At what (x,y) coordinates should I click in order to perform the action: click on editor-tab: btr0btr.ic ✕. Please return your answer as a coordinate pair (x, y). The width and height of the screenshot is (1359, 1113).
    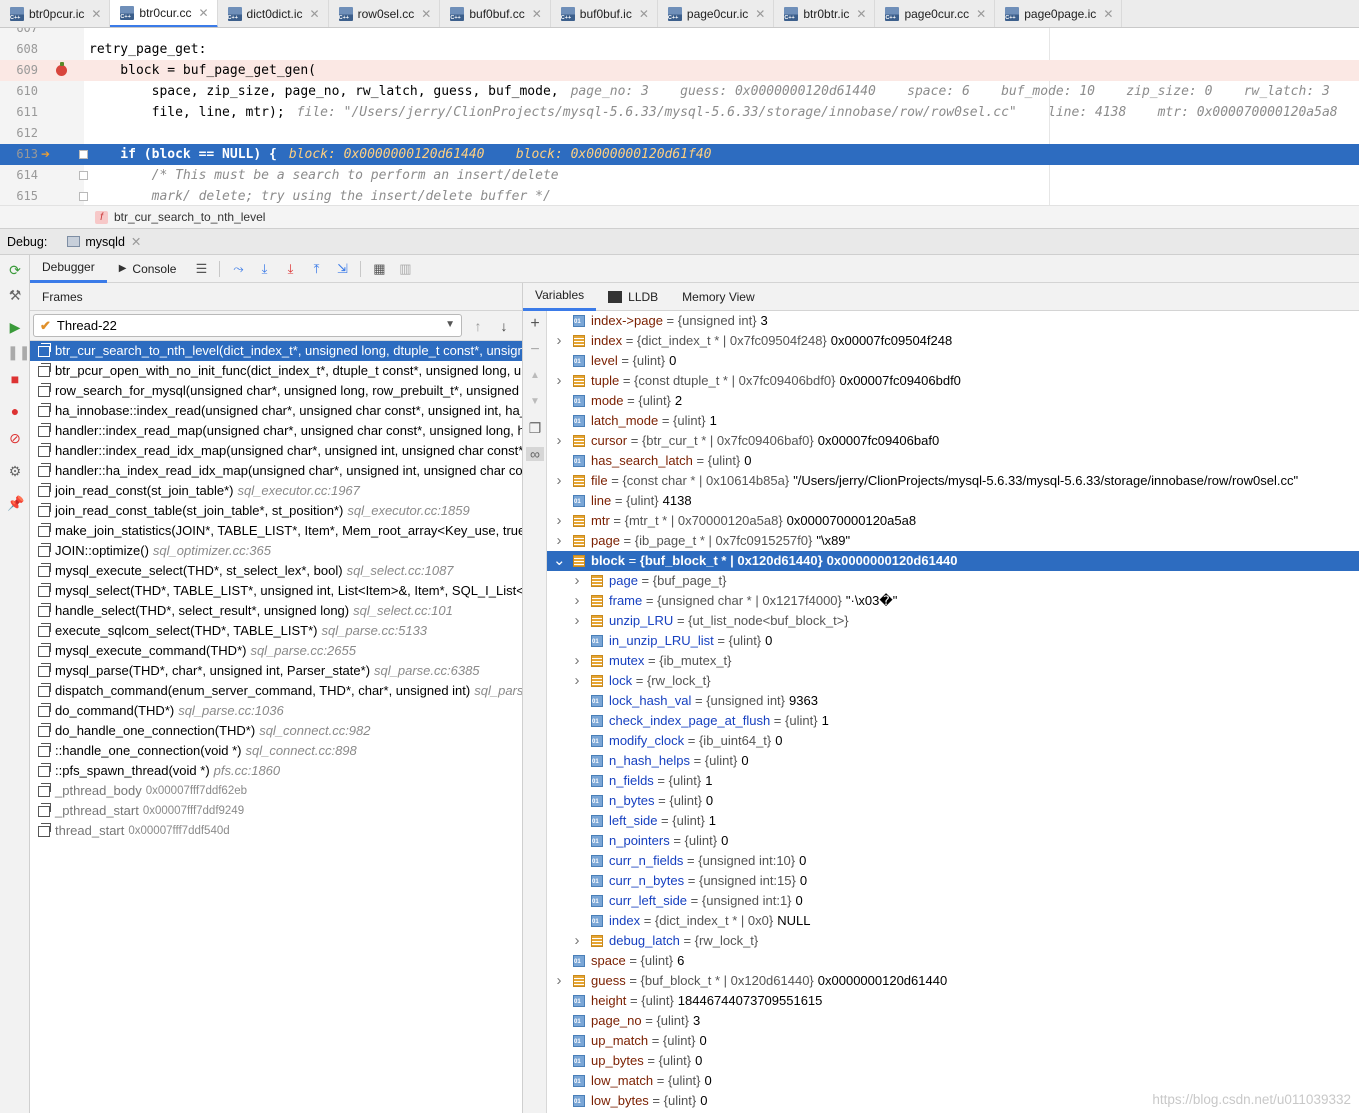
    Looking at the image, I should click on (825, 13).